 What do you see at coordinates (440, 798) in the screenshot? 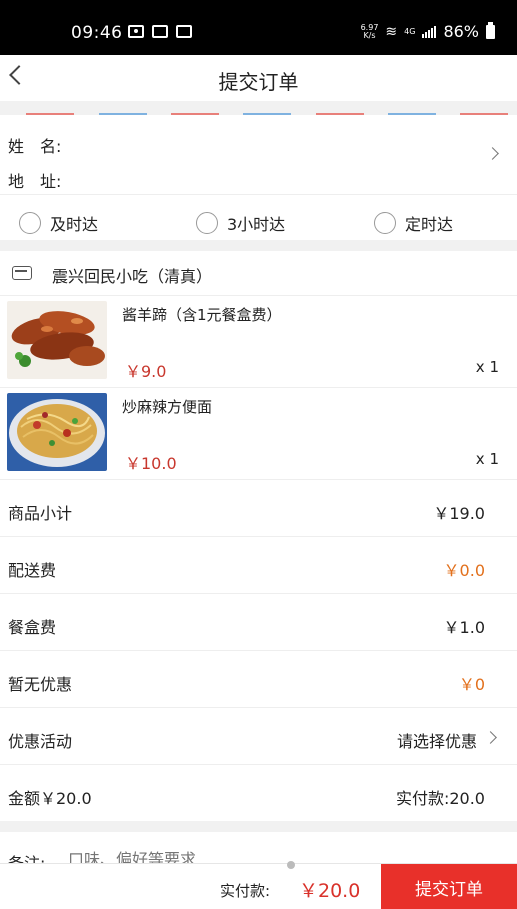
I see `actual-payment: 实付款:20.0` at bounding box center [440, 798].